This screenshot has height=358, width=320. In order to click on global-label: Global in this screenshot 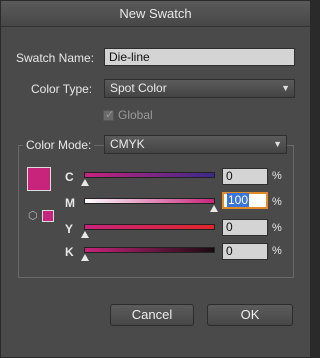, I will do `click(135, 115)`.